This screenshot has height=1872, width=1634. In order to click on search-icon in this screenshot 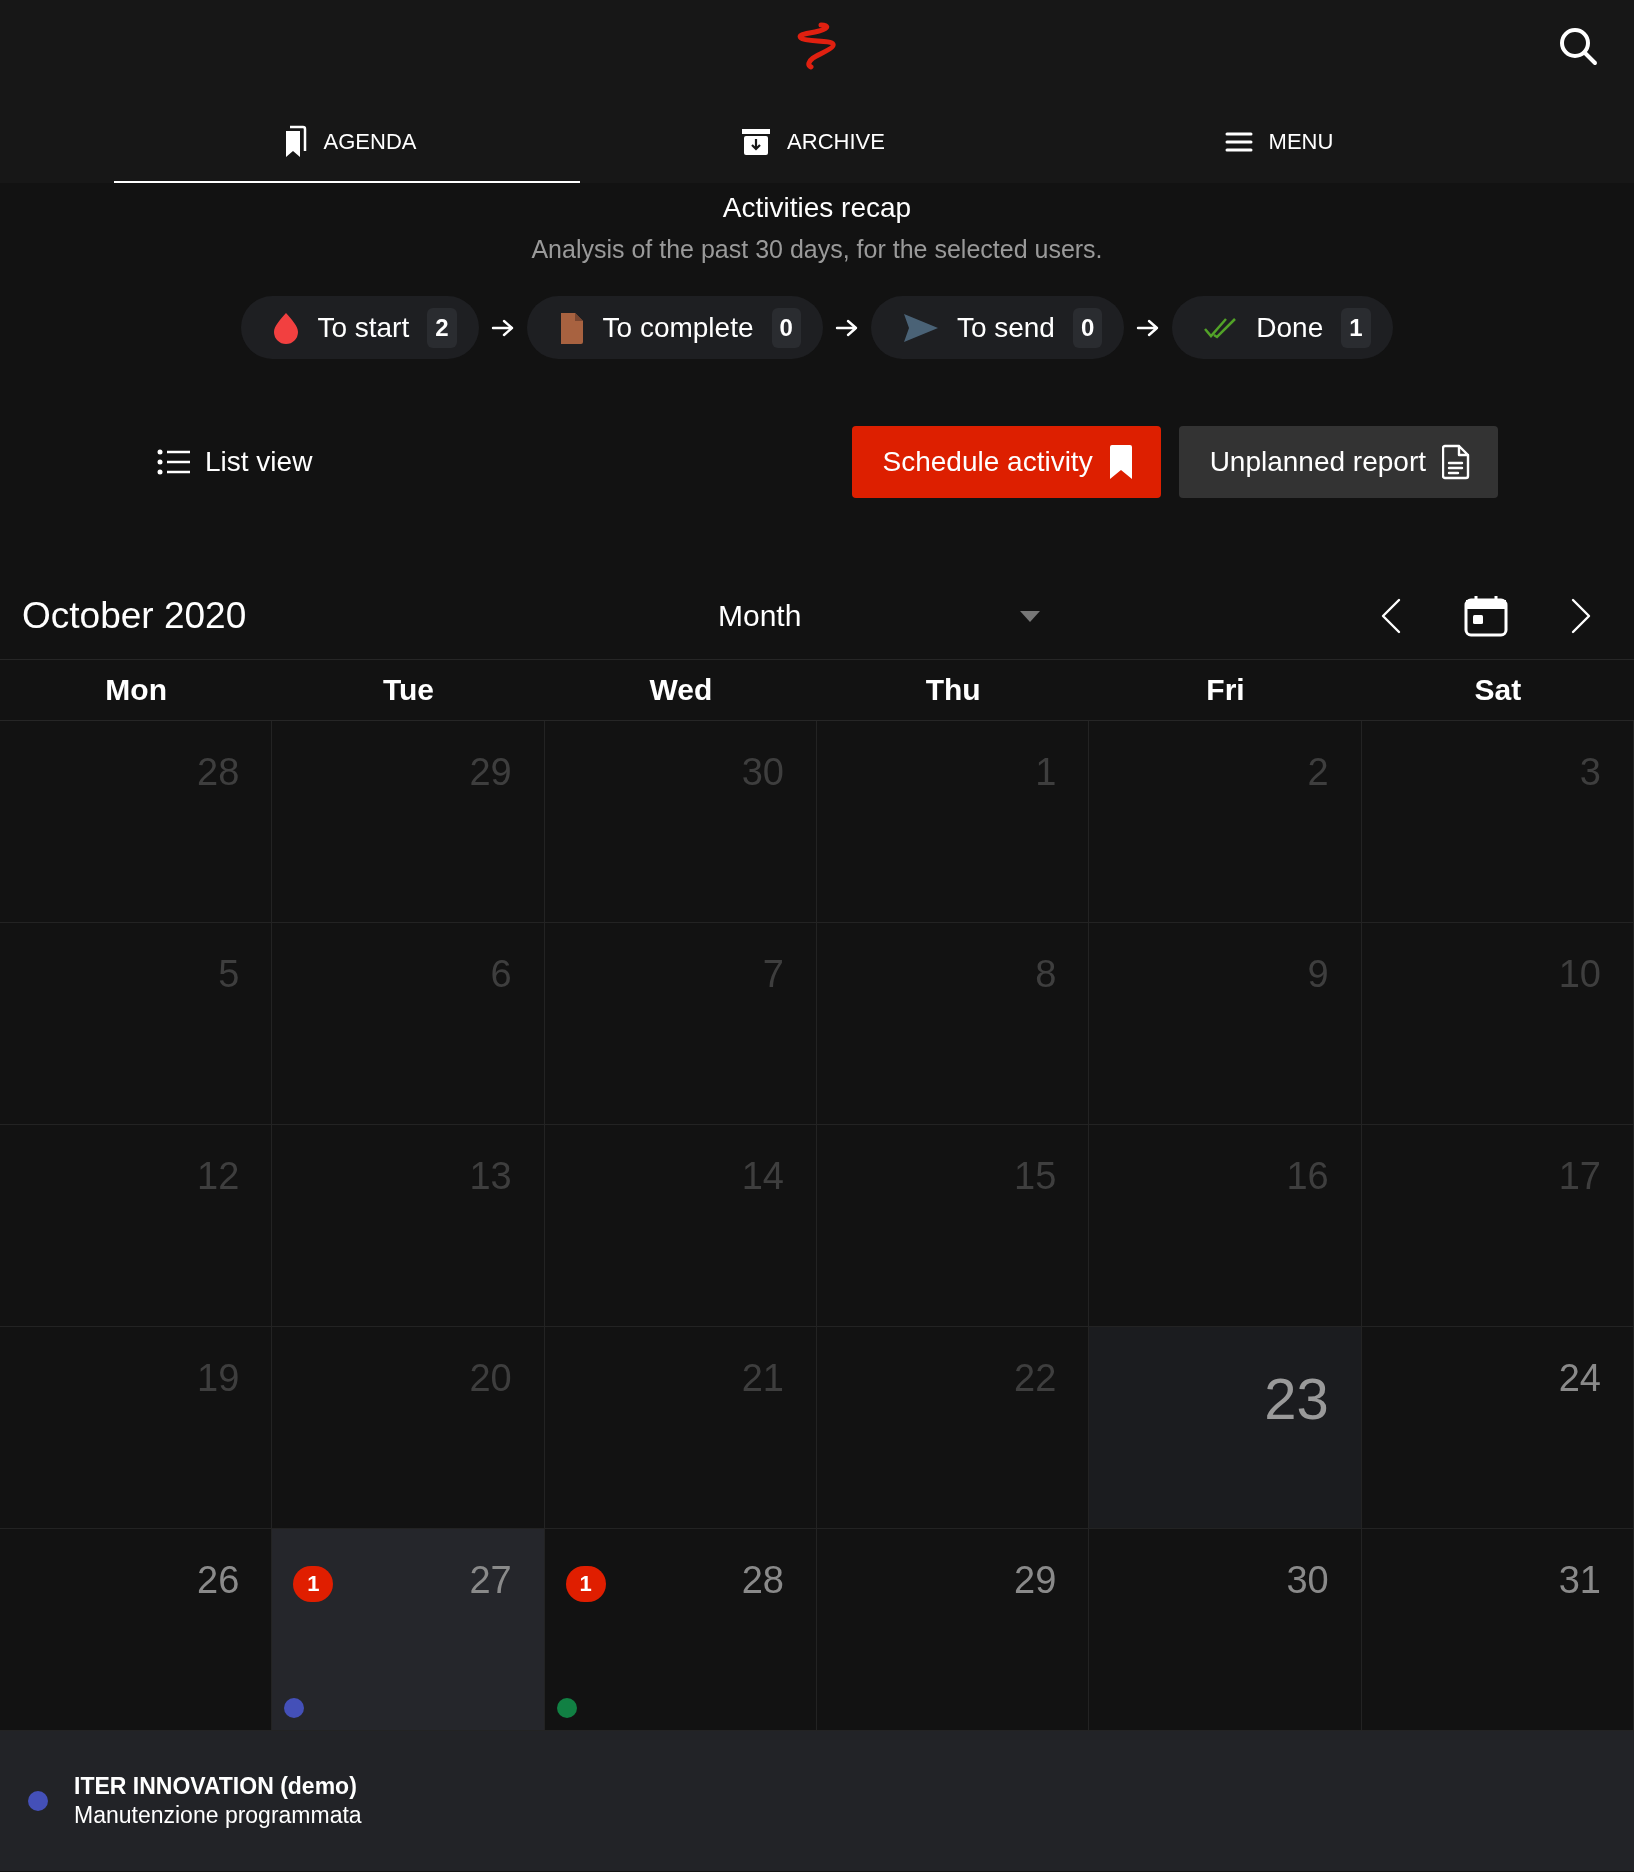, I will do `click(1578, 46)`.